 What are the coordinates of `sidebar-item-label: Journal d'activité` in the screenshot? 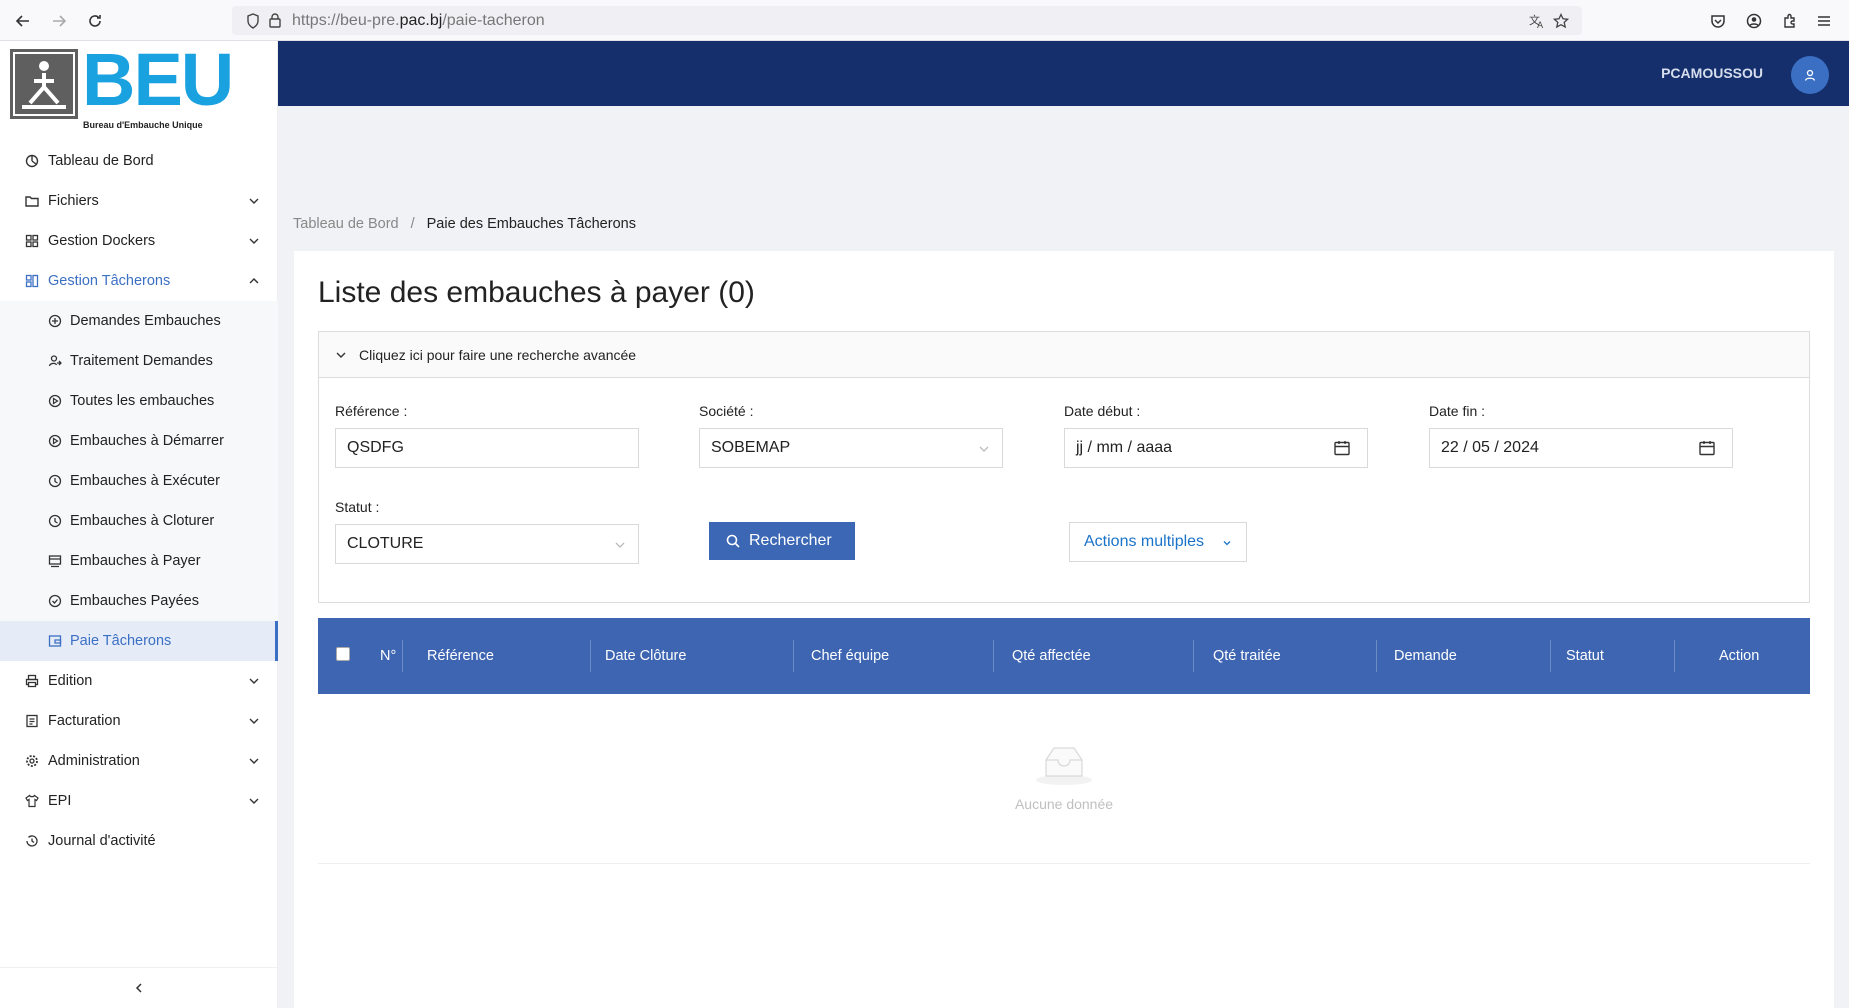 It's located at (102, 841).